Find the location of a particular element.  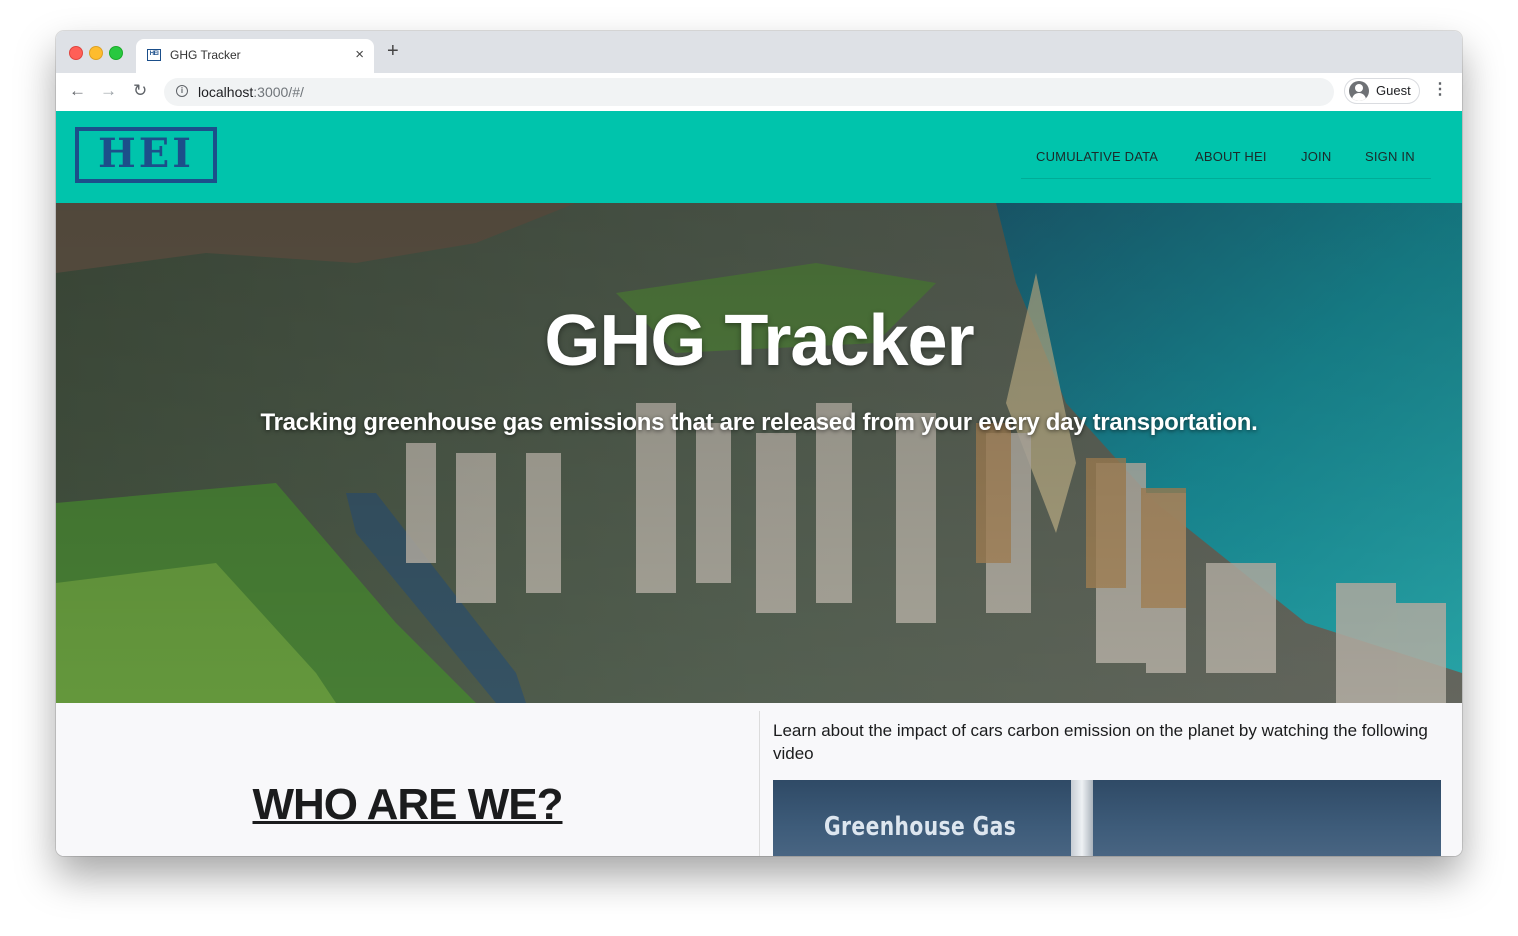

address-bar: i localhost:3000/#/ is located at coordinates (749, 92).